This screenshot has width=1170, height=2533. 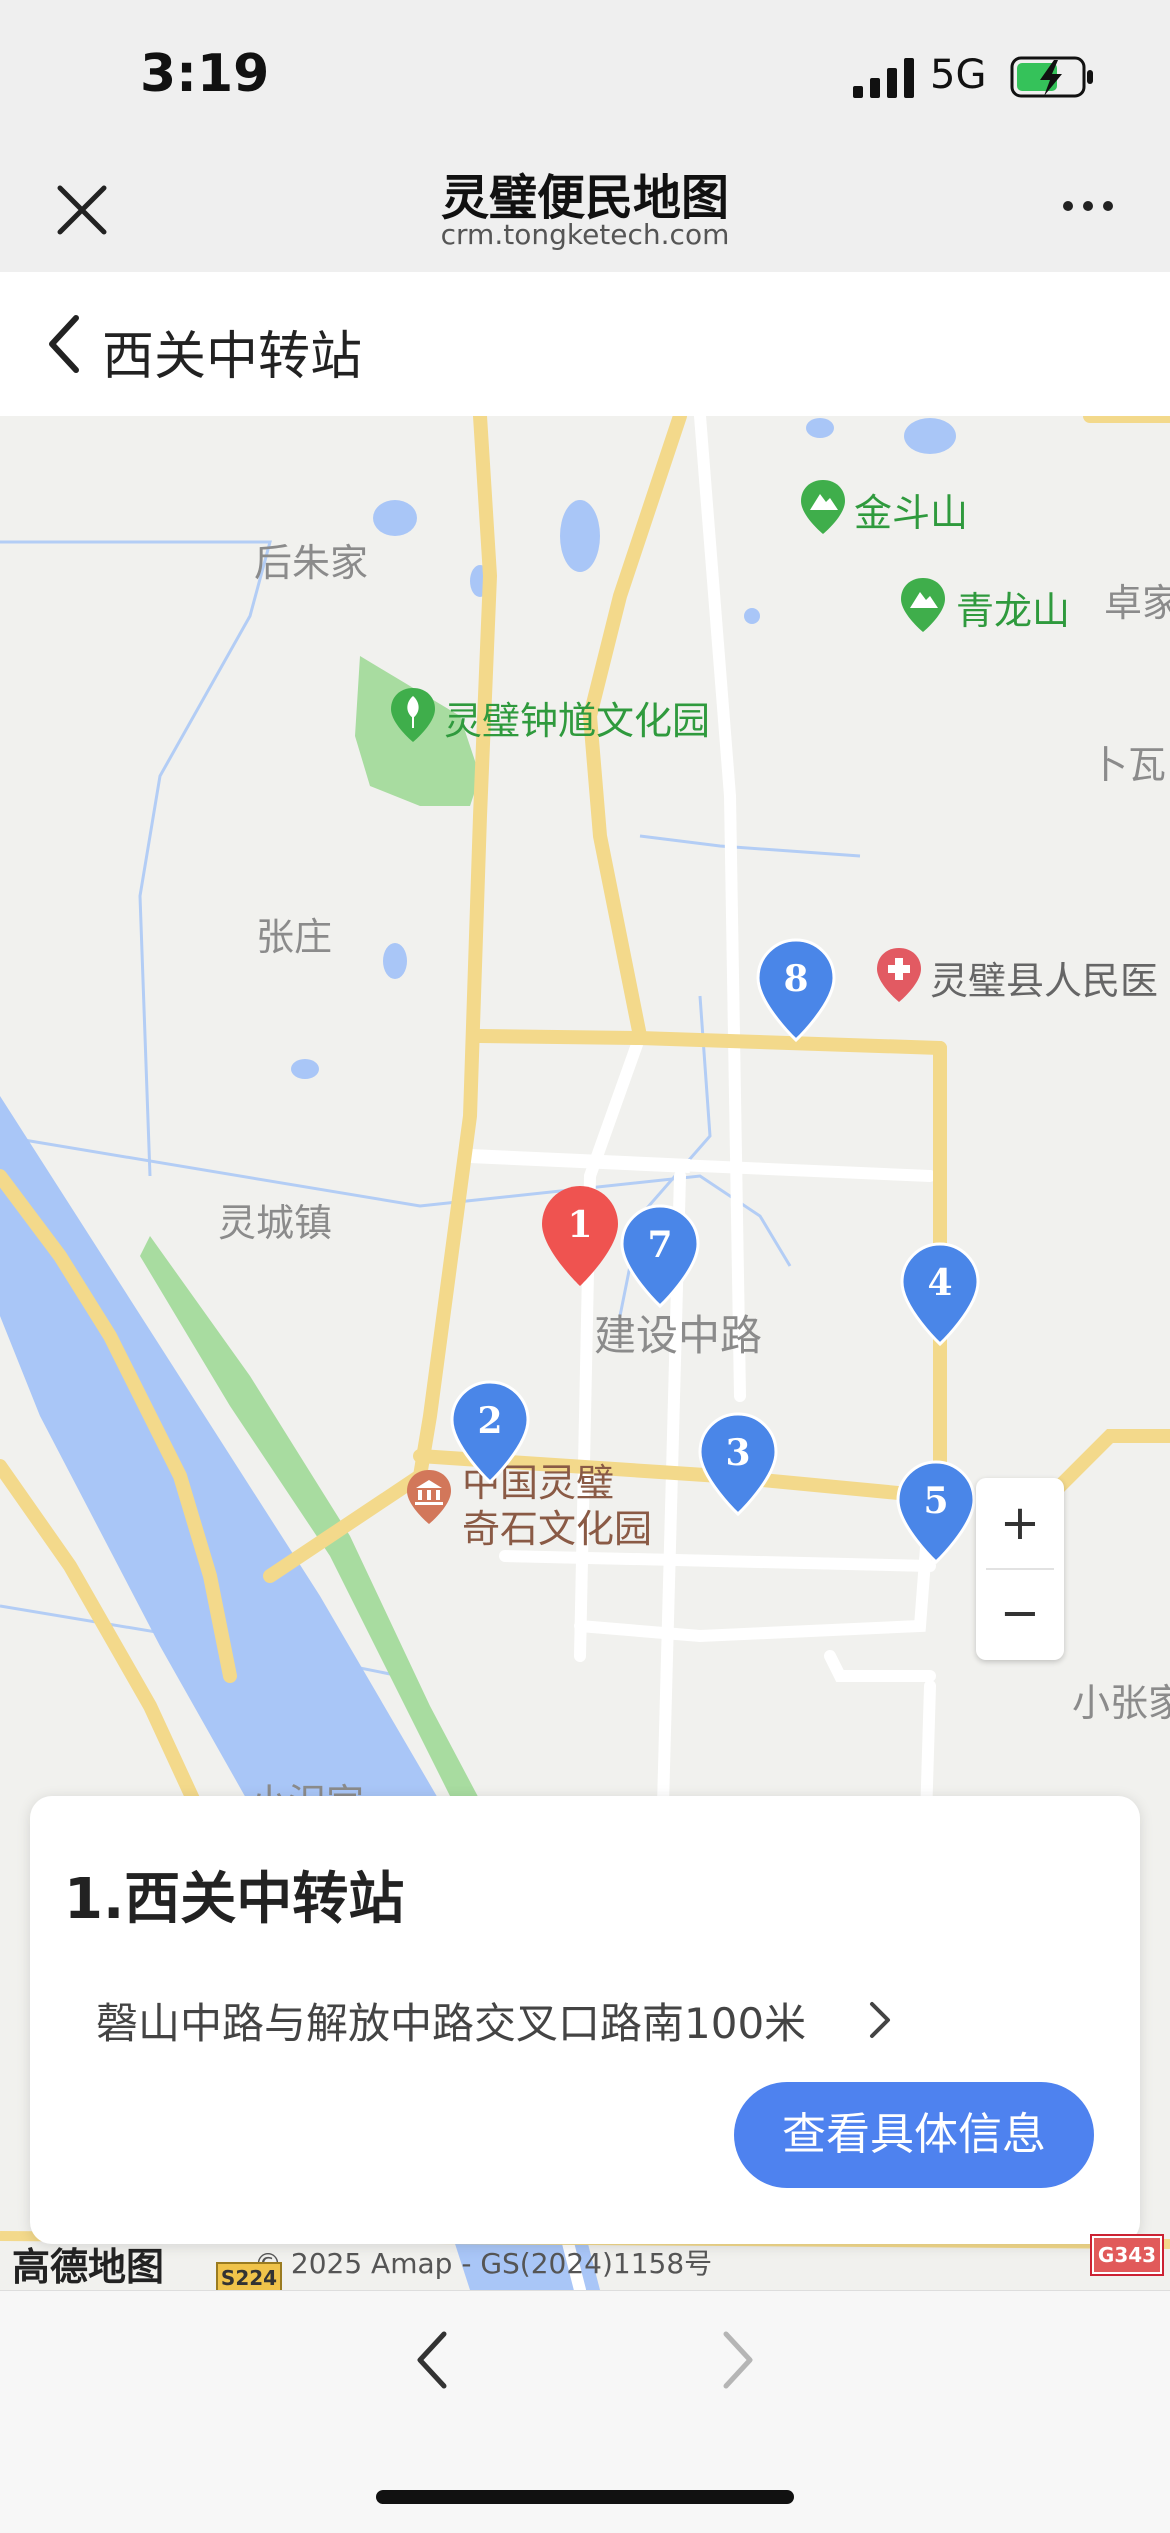 I want to click on map-marker-1-selected: 1, so click(x=580, y=1236).